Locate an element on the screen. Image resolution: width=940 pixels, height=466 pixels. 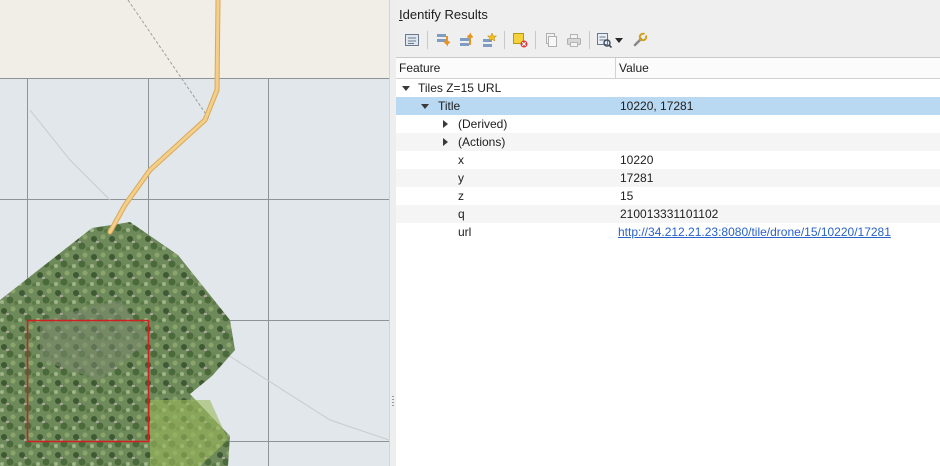
layer-name: Tiles Z=15 URL is located at coordinates (460, 88).